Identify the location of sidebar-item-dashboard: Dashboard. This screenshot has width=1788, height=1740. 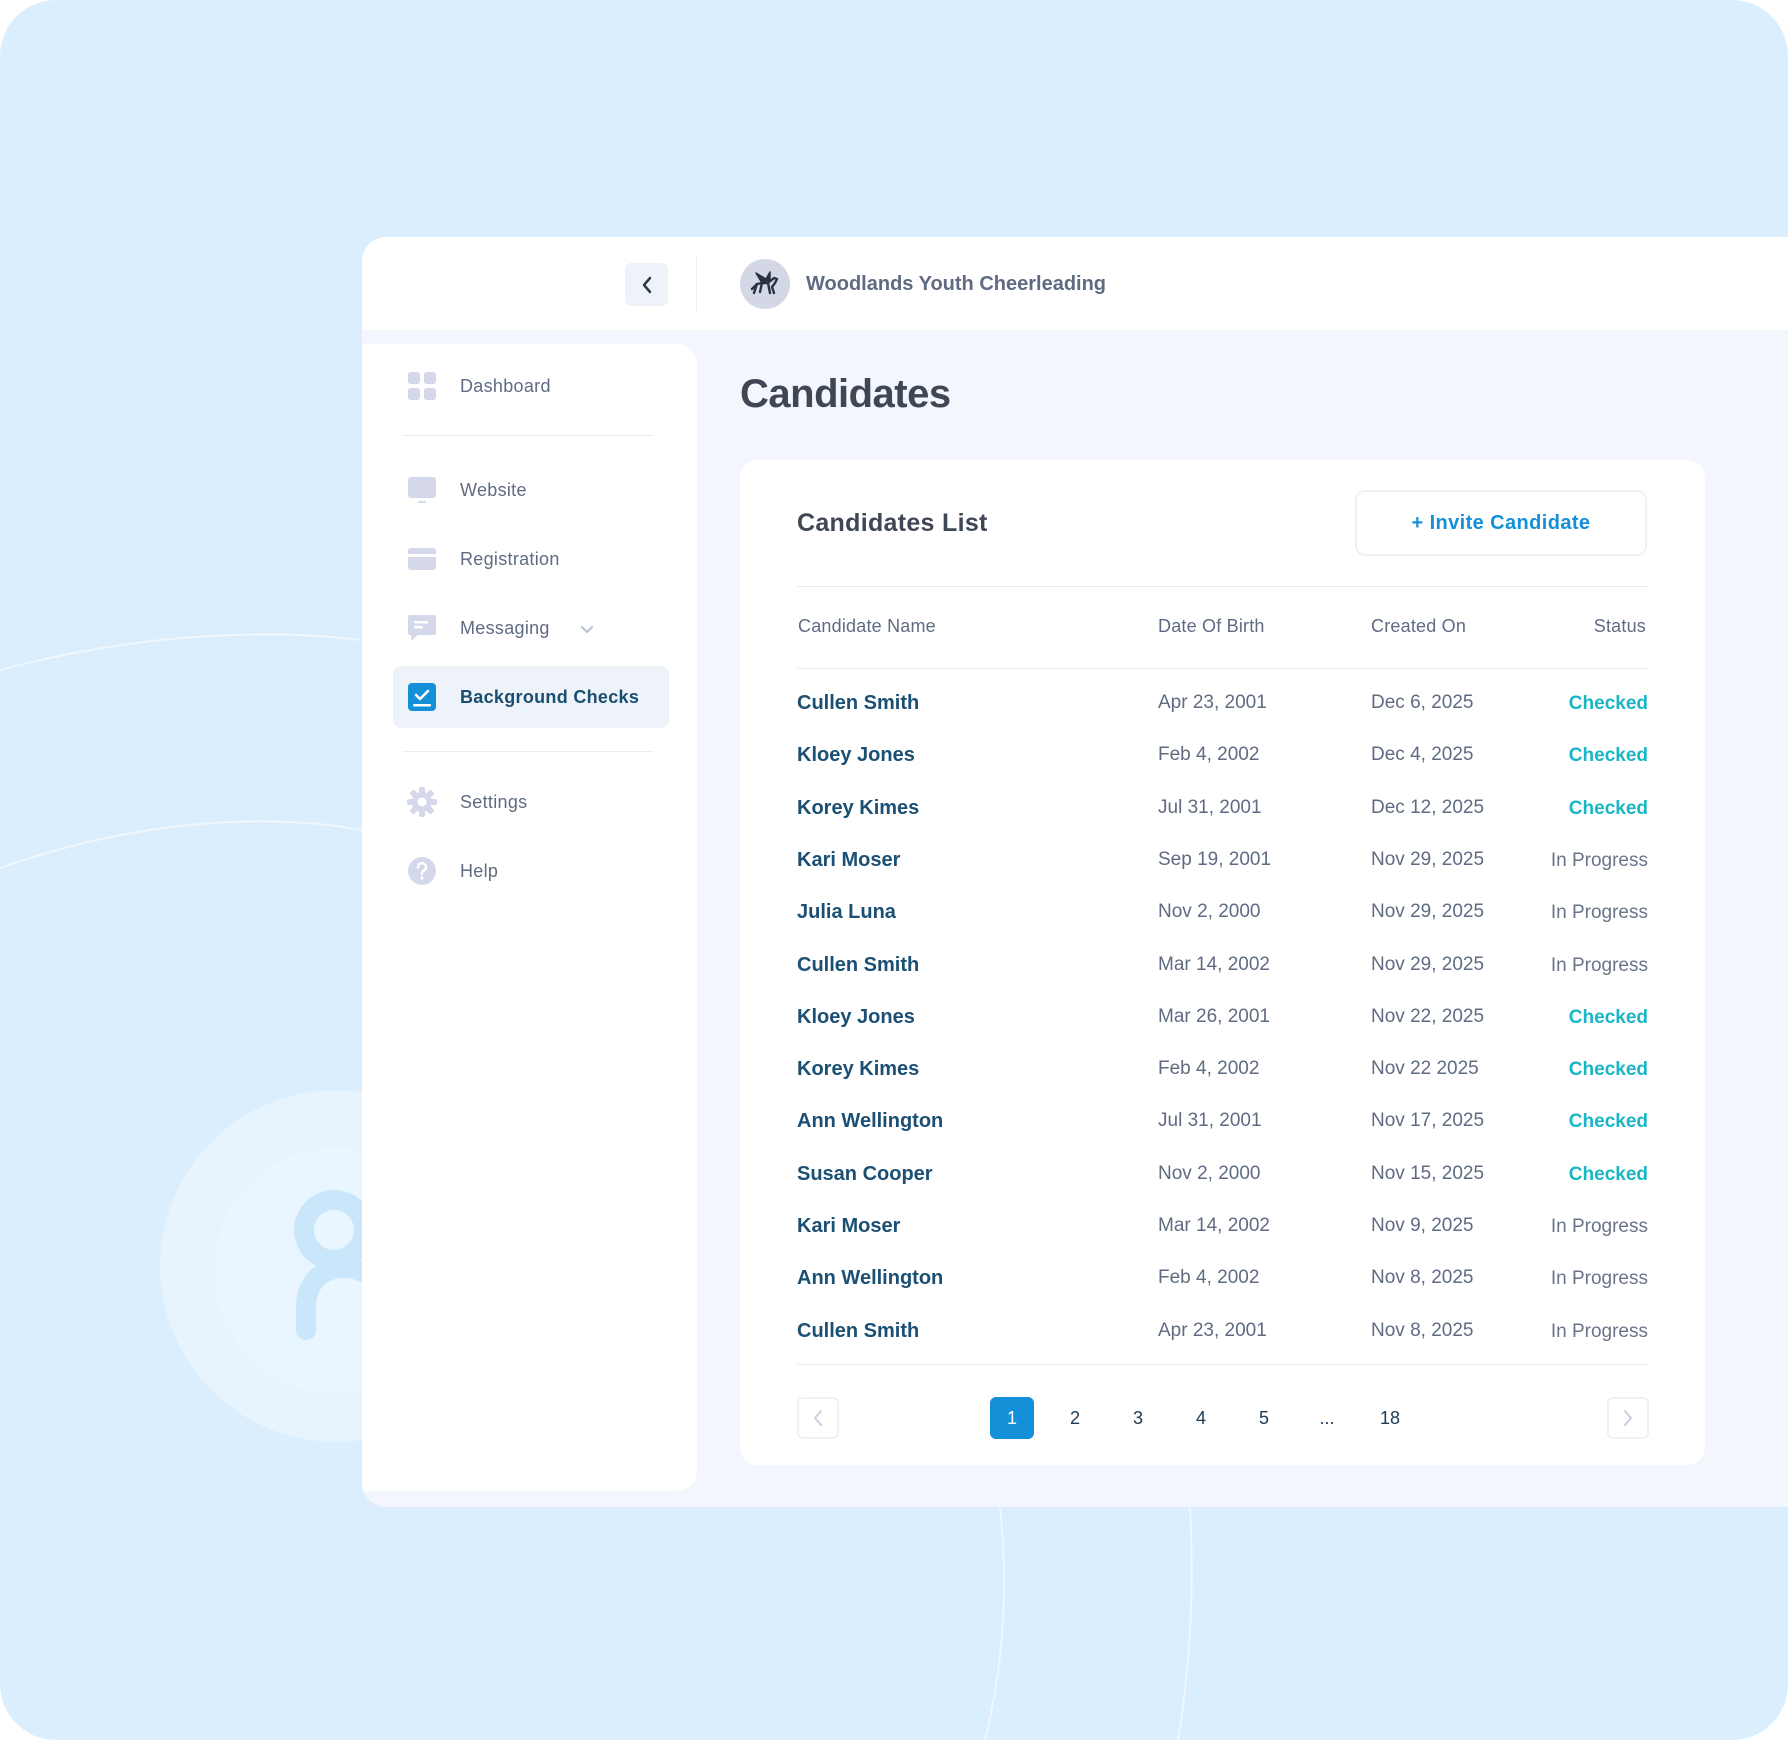
(531, 386).